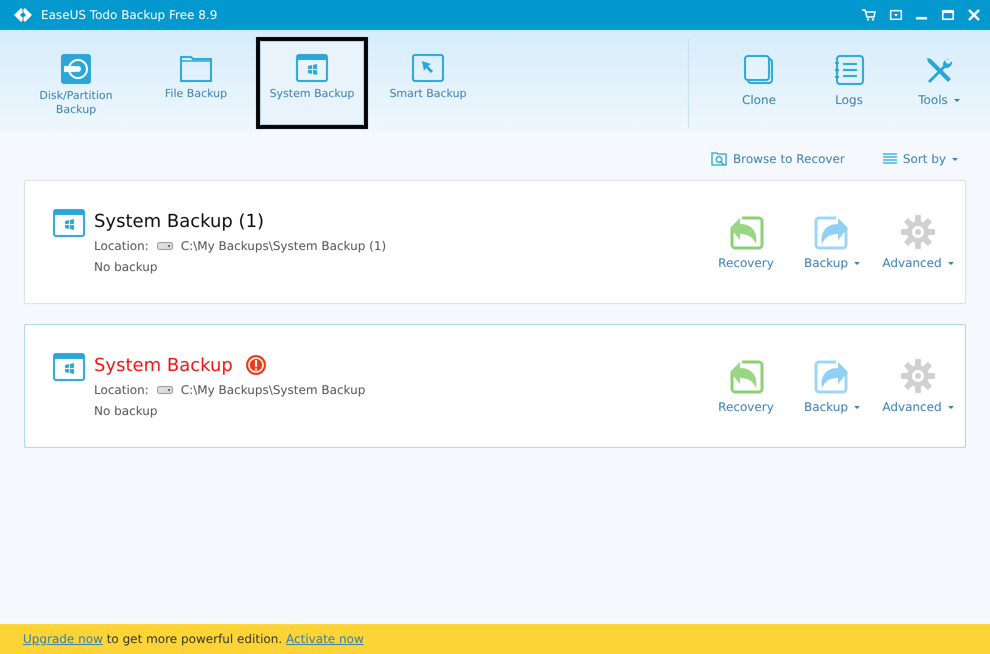  I want to click on toolbar-button: System Backup, so click(312, 83).